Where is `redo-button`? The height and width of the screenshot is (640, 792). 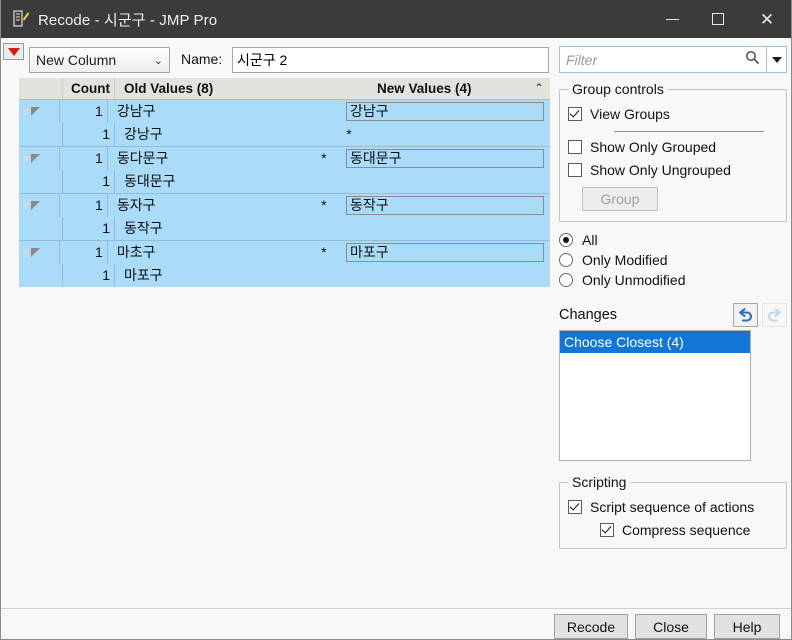
redo-button is located at coordinates (774, 315).